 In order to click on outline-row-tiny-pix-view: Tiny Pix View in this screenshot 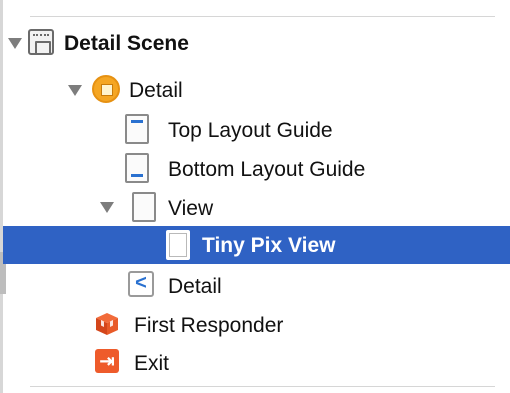, I will do `click(256, 245)`.